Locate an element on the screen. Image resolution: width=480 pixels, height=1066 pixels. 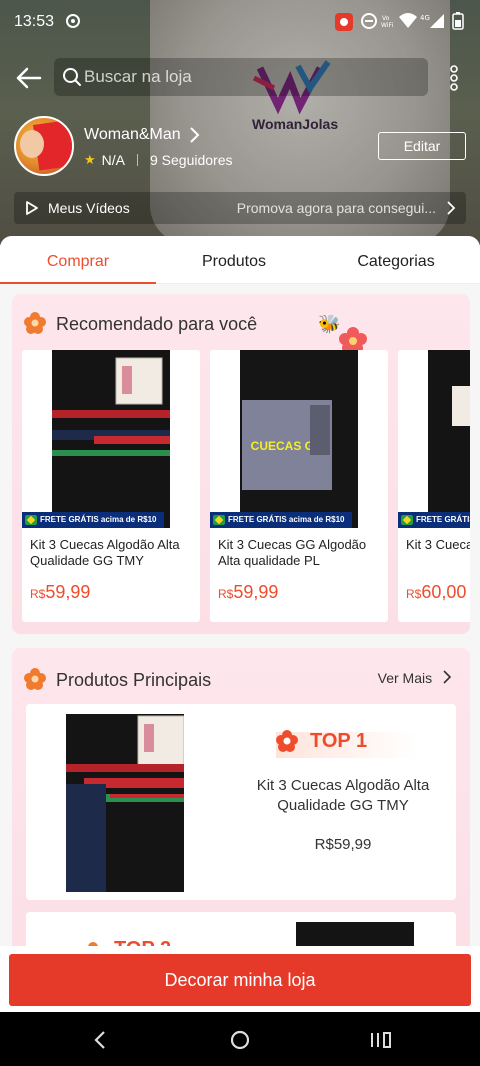
store-search-input is located at coordinates (249, 77).